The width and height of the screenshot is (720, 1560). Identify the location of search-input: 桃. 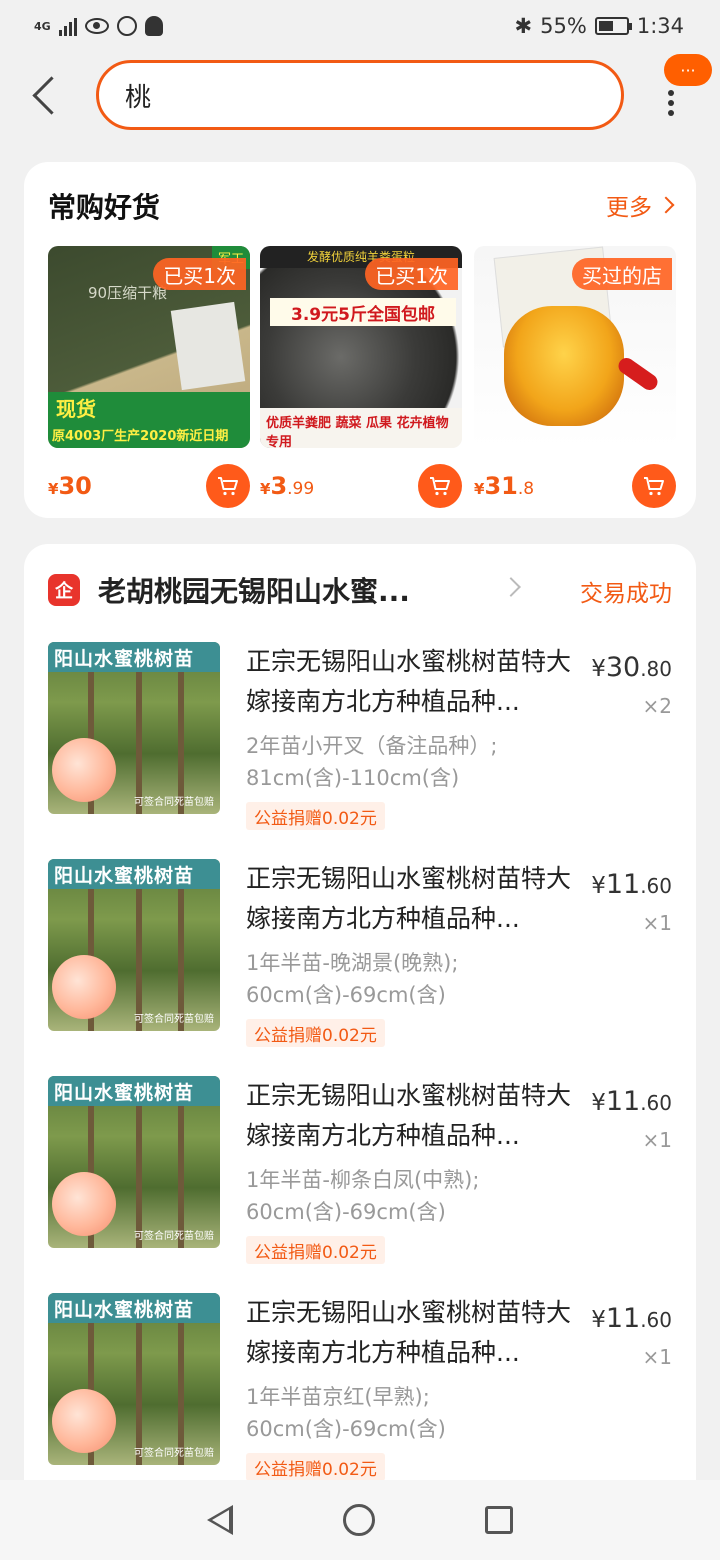
(360, 95).